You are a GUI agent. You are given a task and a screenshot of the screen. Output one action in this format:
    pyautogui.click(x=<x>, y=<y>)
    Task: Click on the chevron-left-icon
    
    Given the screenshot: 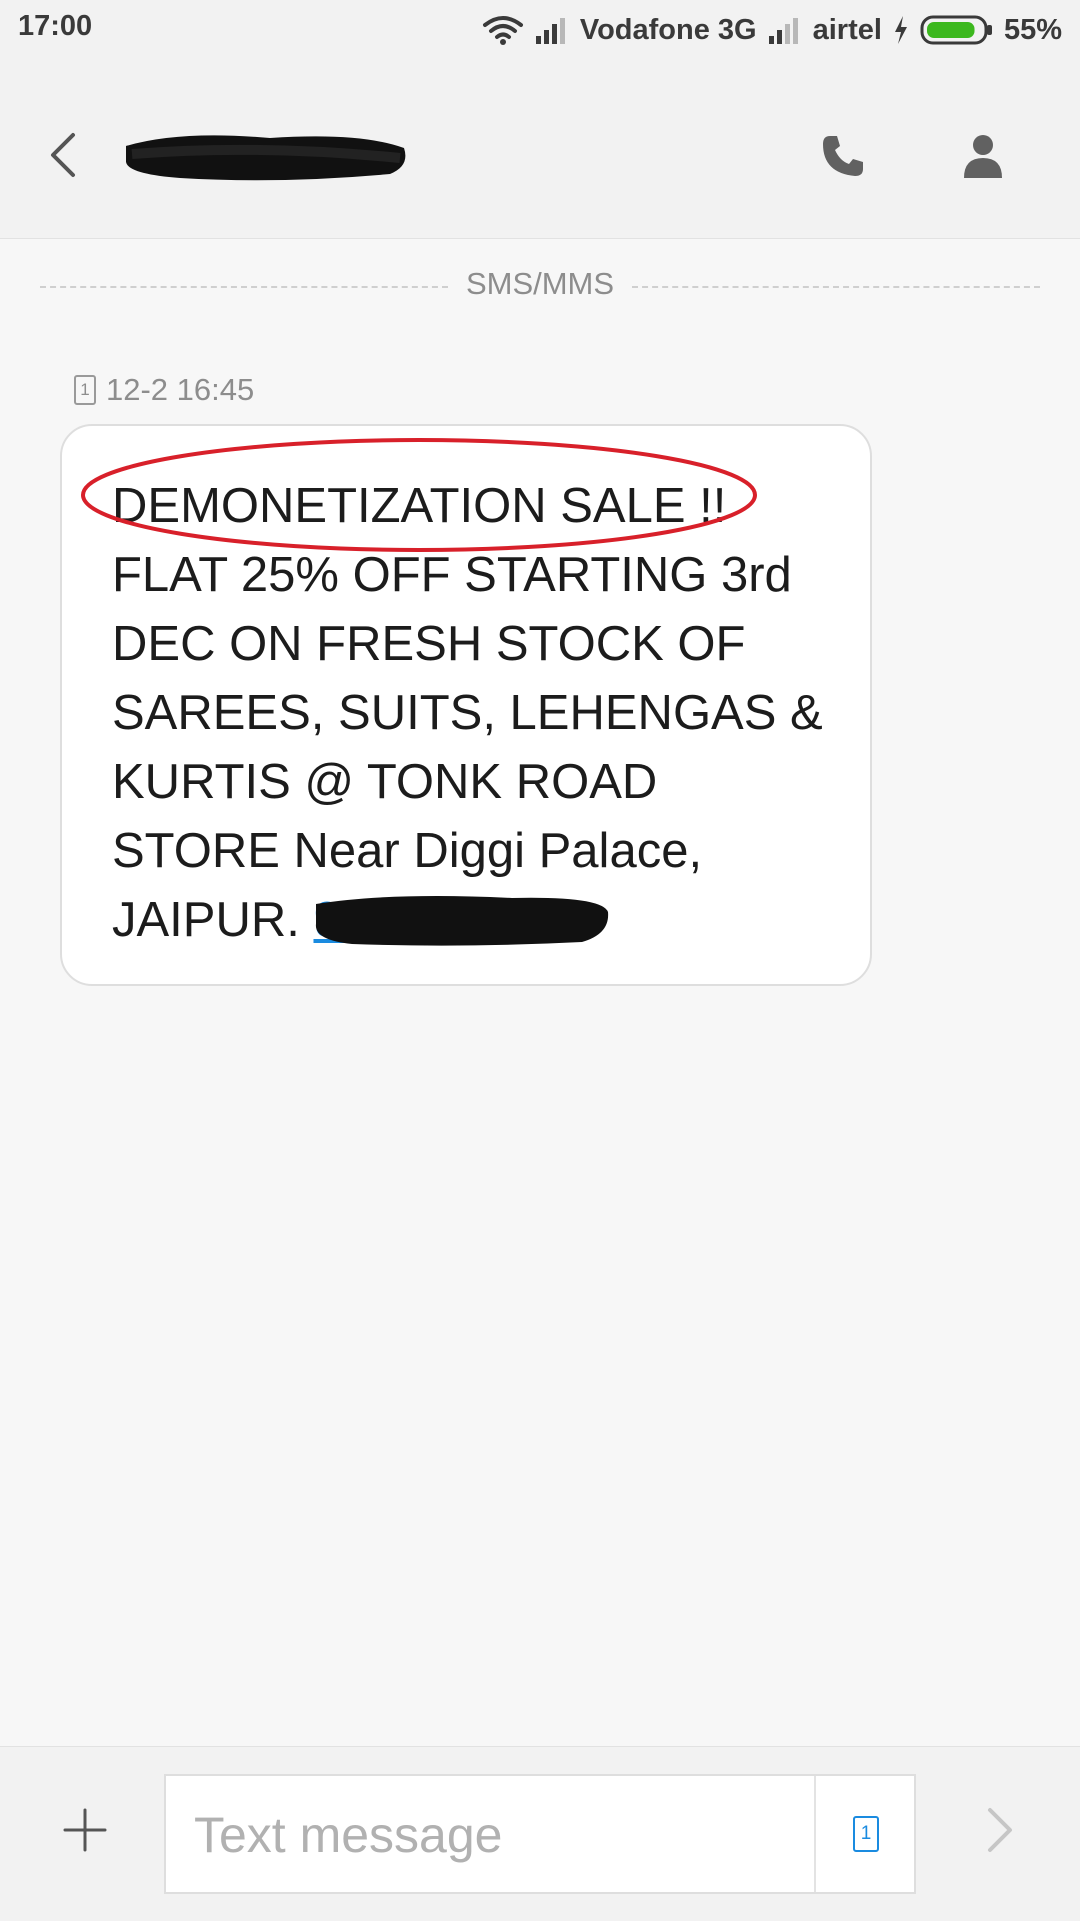 What is the action you would take?
    pyautogui.click(x=63, y=155)
    